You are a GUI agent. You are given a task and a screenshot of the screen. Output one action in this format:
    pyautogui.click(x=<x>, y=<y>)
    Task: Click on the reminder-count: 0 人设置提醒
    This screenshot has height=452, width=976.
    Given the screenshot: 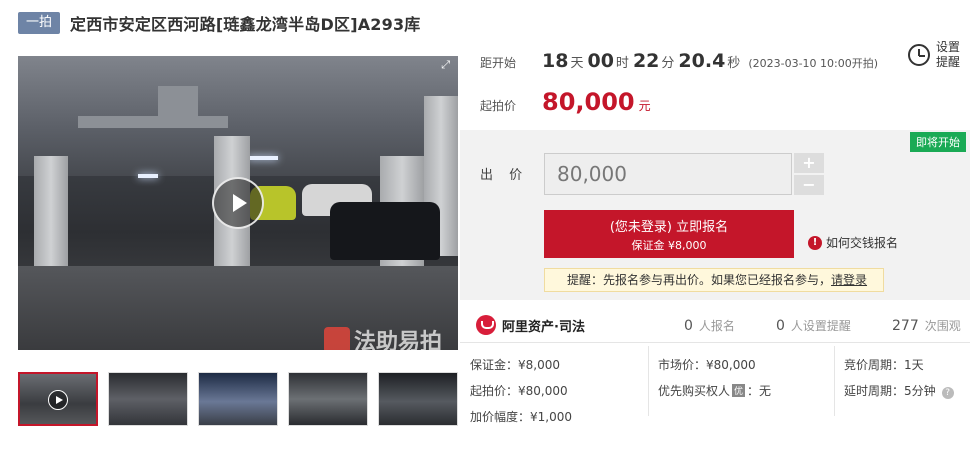 What is the action you would take?
    pyautogui.click(x=813, y=325)
    